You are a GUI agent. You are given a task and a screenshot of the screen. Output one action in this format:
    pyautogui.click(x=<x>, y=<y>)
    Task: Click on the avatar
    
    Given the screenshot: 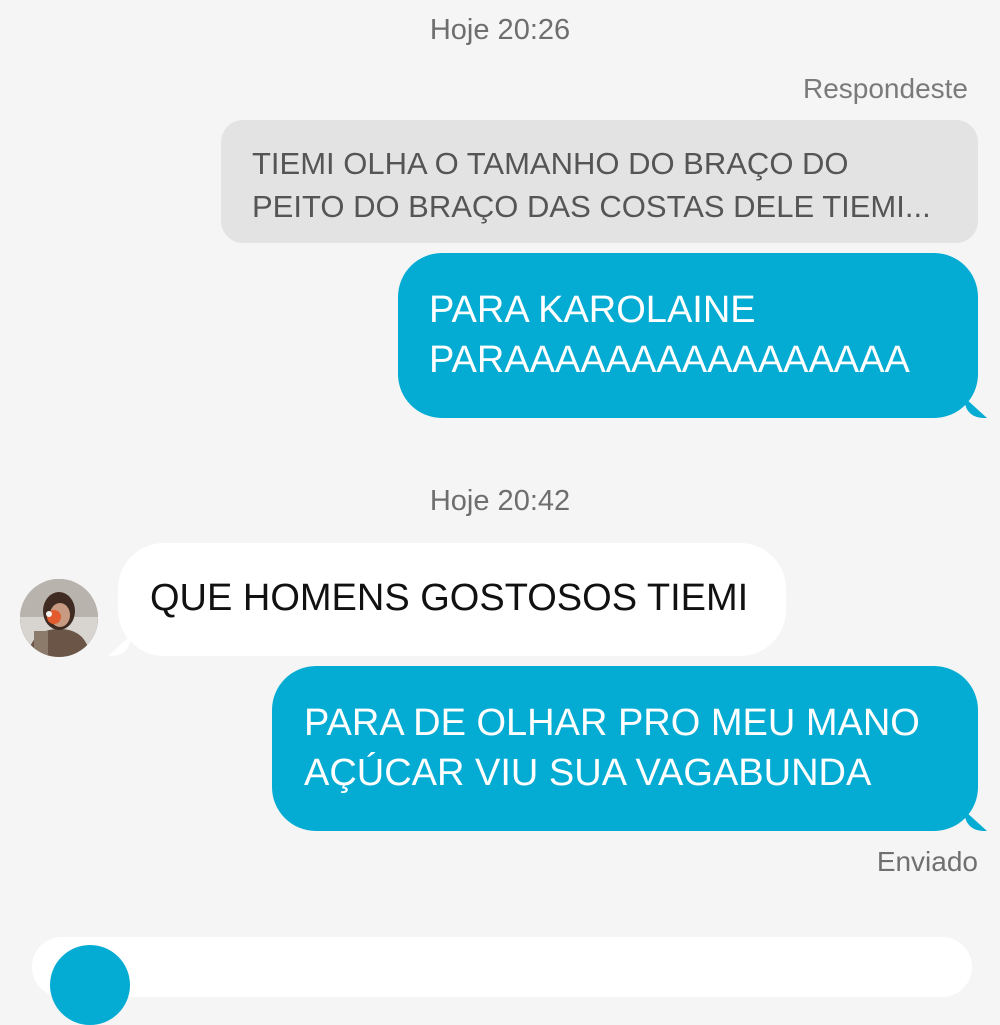 What is the action you would take?
    pyautogui.click(x=59, y=618)
    